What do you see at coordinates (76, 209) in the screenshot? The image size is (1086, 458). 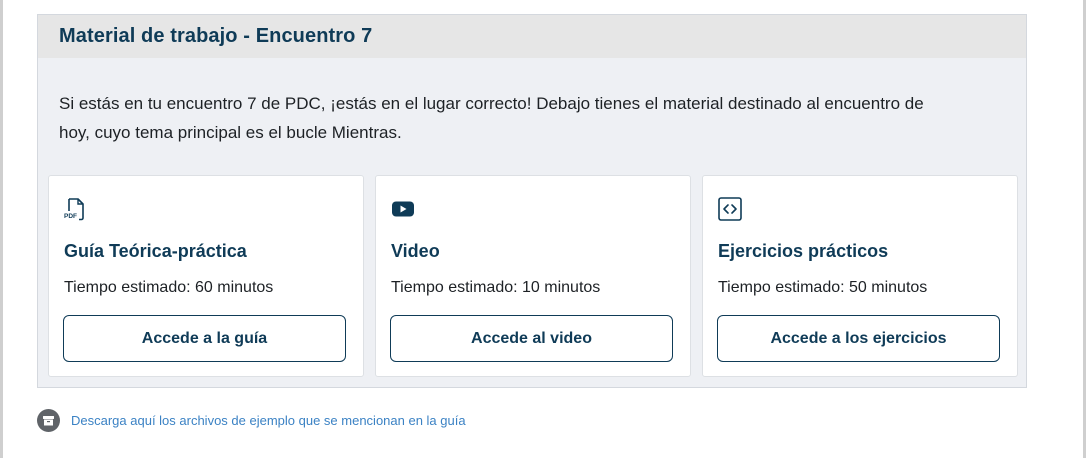 I see `pdf-file-icon: PDF` at bounding box center [76, 209].